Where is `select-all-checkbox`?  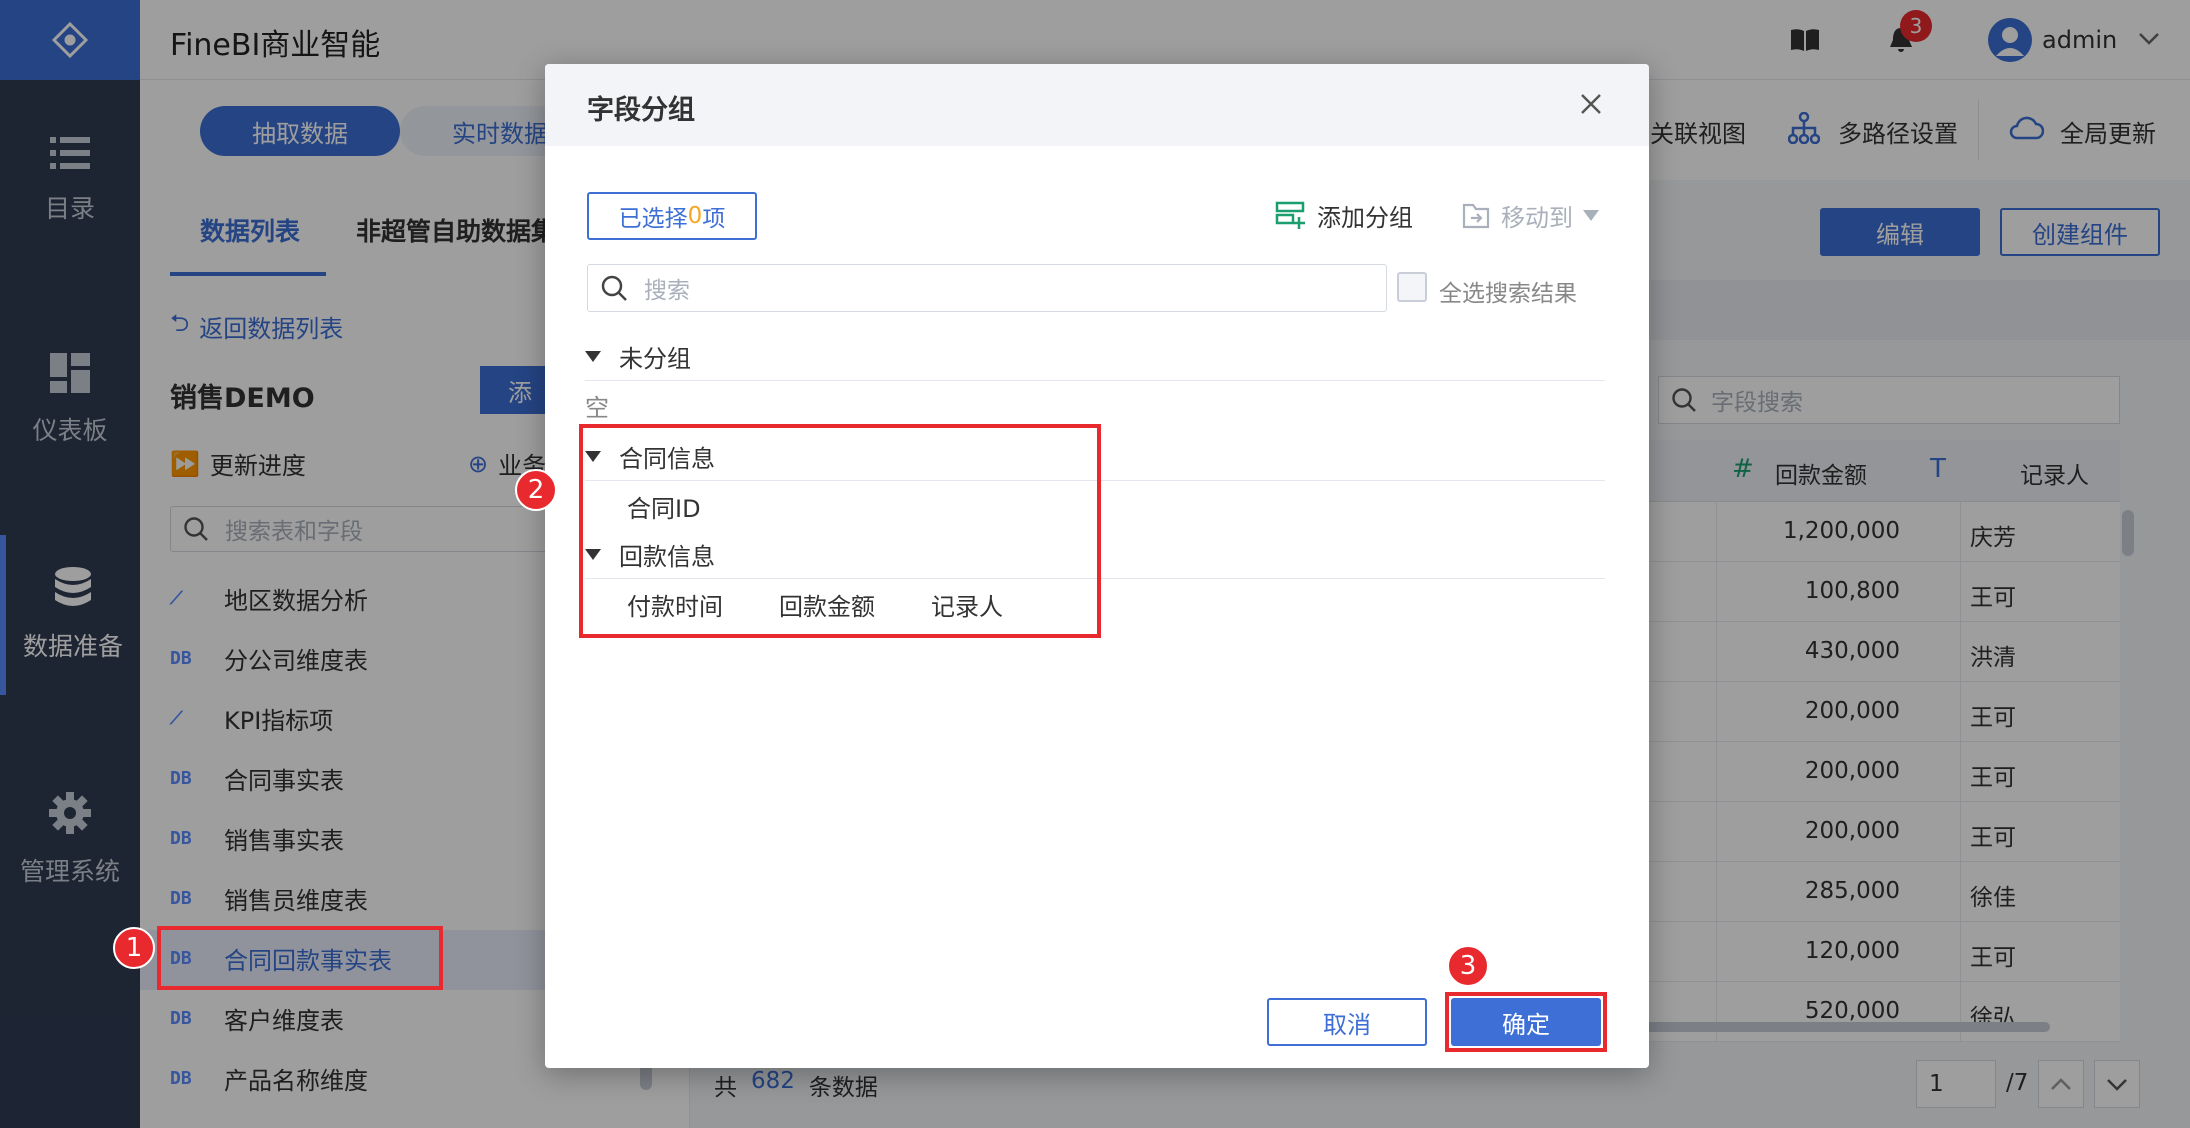
select-all-checkbox is located at coordinates (1412, 287).